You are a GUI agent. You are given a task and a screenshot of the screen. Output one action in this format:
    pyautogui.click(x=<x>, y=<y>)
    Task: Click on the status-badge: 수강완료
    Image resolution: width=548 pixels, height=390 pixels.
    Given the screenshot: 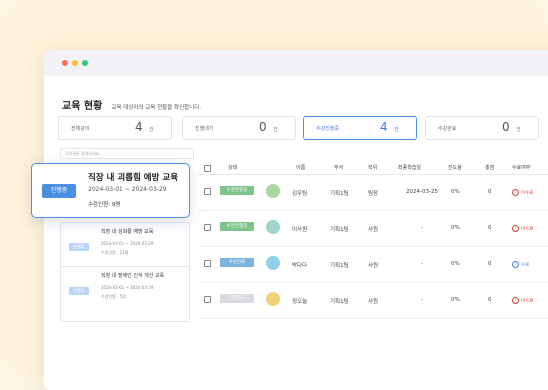 What is the action you would take?
    pyautogui.click(x=237, y=262)
    